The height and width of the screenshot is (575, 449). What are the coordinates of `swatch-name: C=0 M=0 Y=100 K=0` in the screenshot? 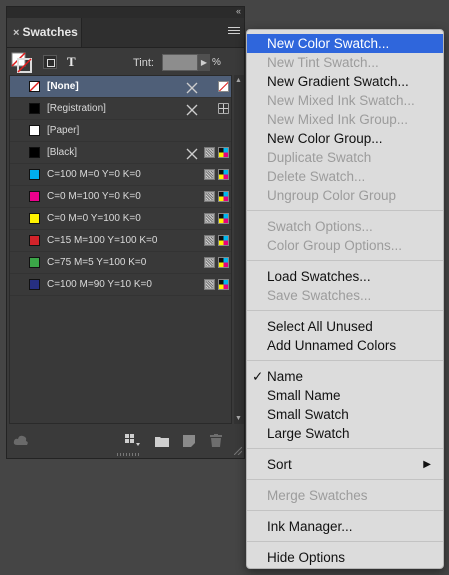 It's located at (94, 218).